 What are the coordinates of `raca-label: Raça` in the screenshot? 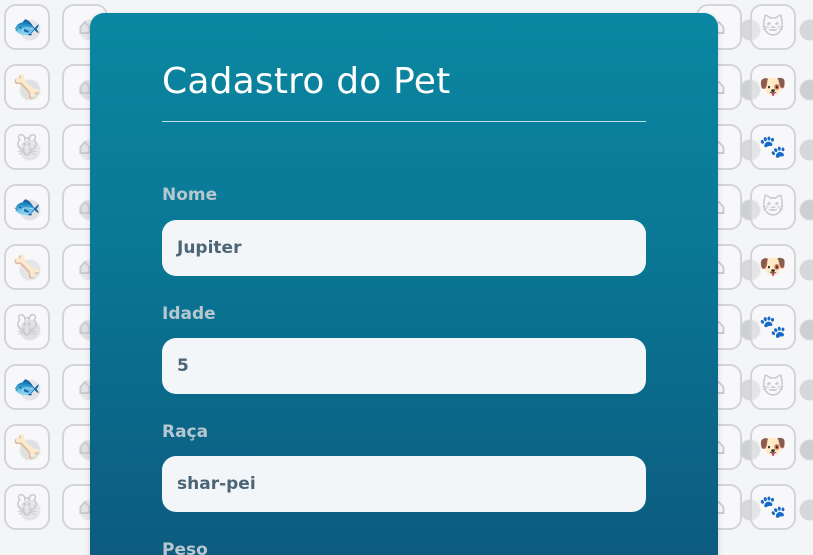 It's located at (185, 432).